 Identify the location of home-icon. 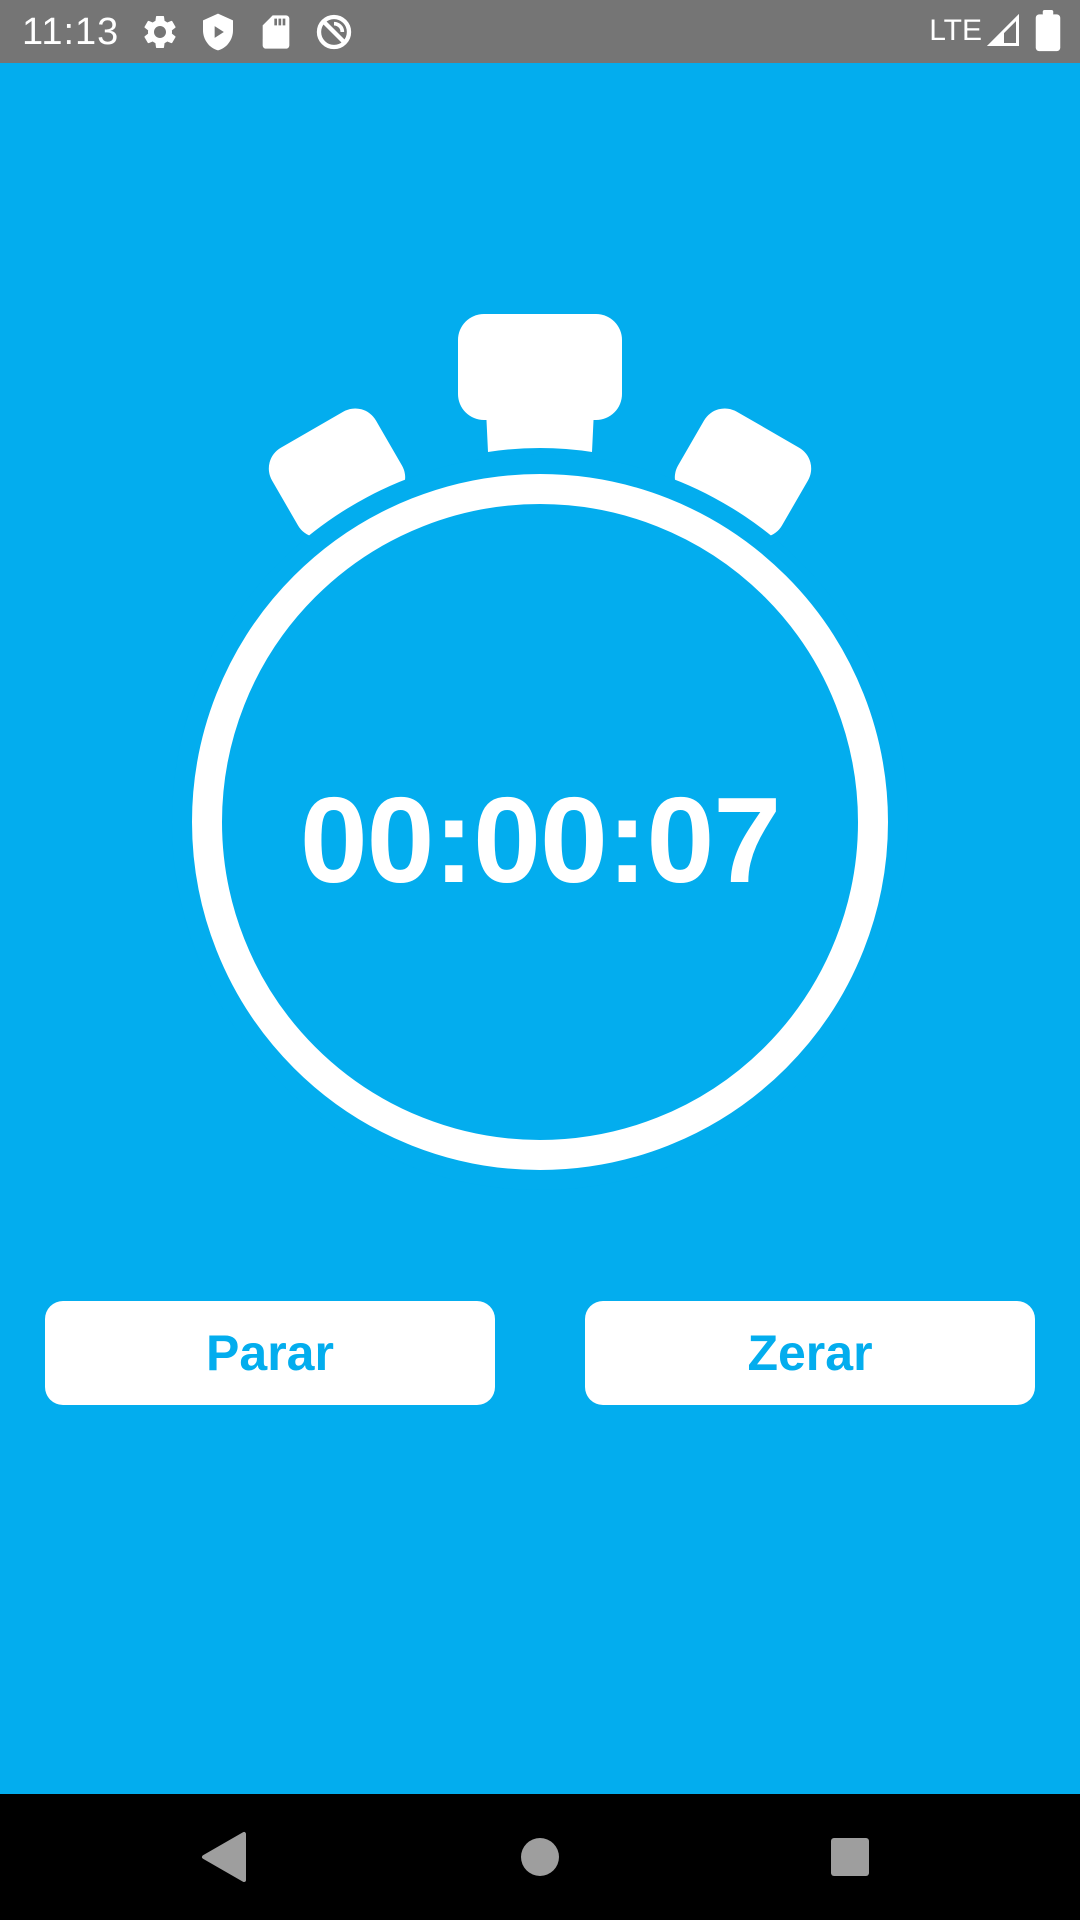
(540, 1857).